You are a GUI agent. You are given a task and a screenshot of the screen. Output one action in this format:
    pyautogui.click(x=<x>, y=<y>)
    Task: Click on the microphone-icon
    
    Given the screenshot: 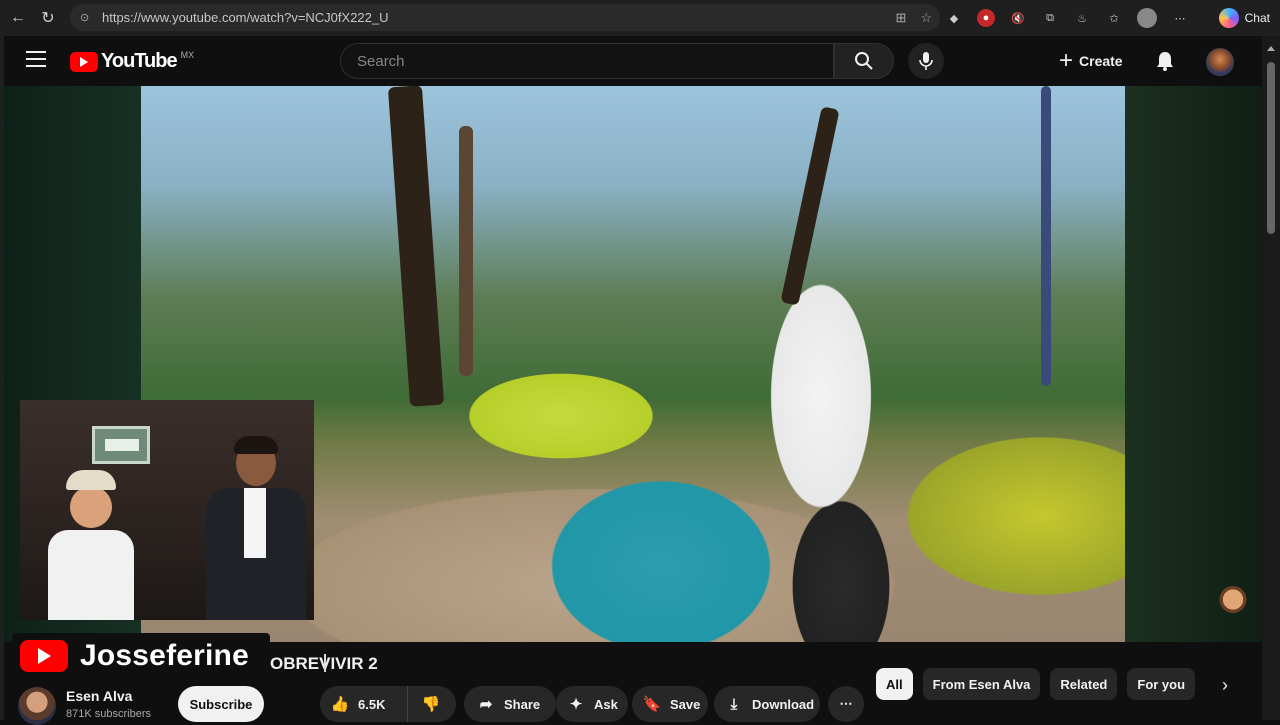 What is the action you would take?
    pyautogui.click(x=926, y=61)
    